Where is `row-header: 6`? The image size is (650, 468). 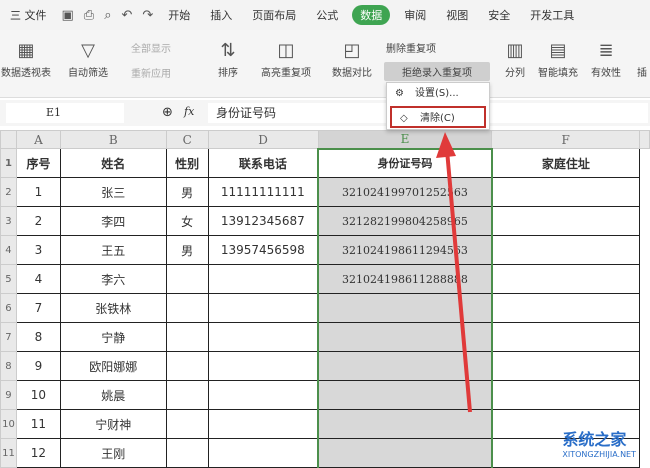
row-header: 6 is located at coordinates (8, 308).